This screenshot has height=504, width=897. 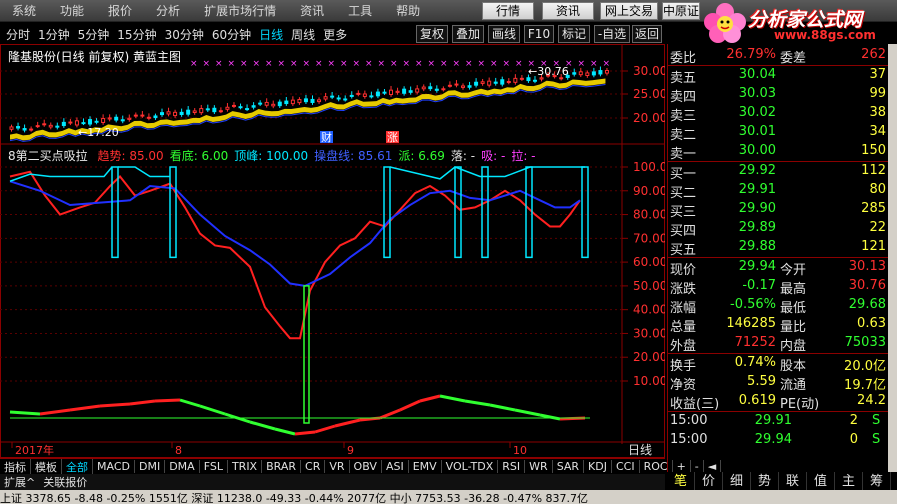 I want to click on period-1: 1分钟, so click(x=54, y=34).